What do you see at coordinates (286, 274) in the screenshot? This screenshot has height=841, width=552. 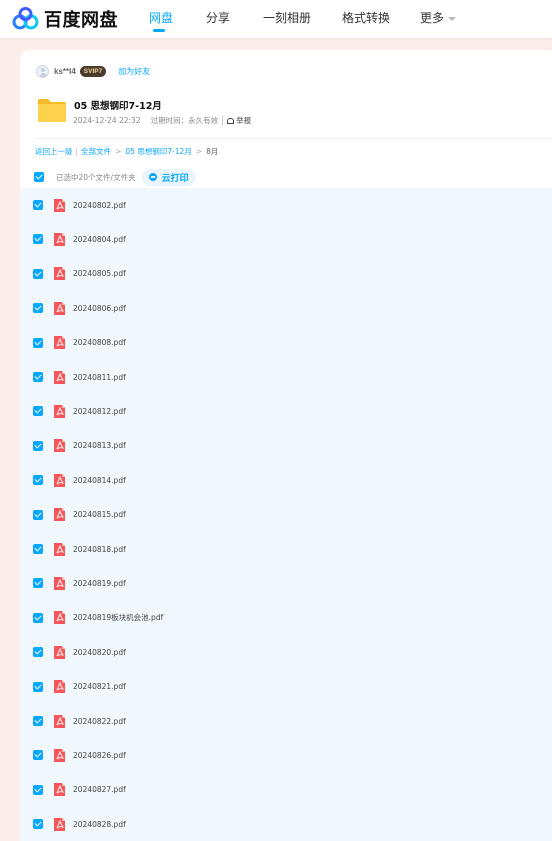 I see `file-row: 20240805.pdf` at bounding box center [286, 274].